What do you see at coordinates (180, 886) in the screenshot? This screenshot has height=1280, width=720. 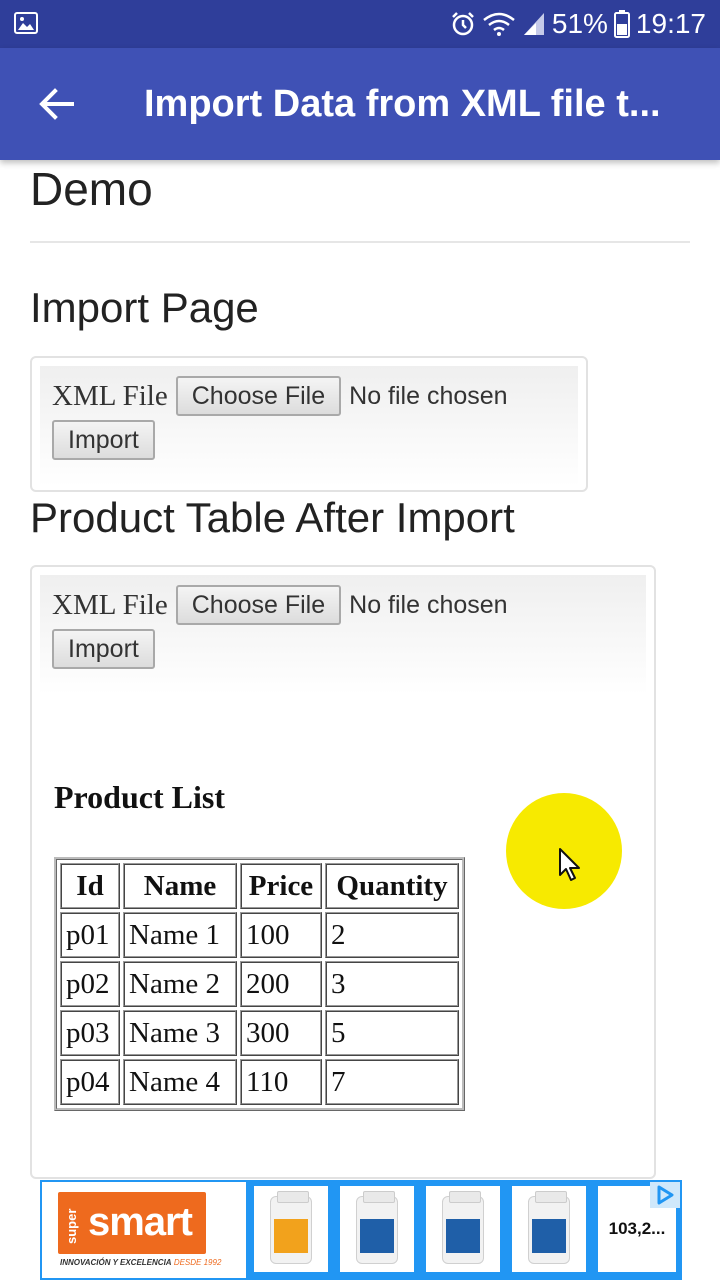 I see `column-header-name: Name` at bounding box center [180, 886].